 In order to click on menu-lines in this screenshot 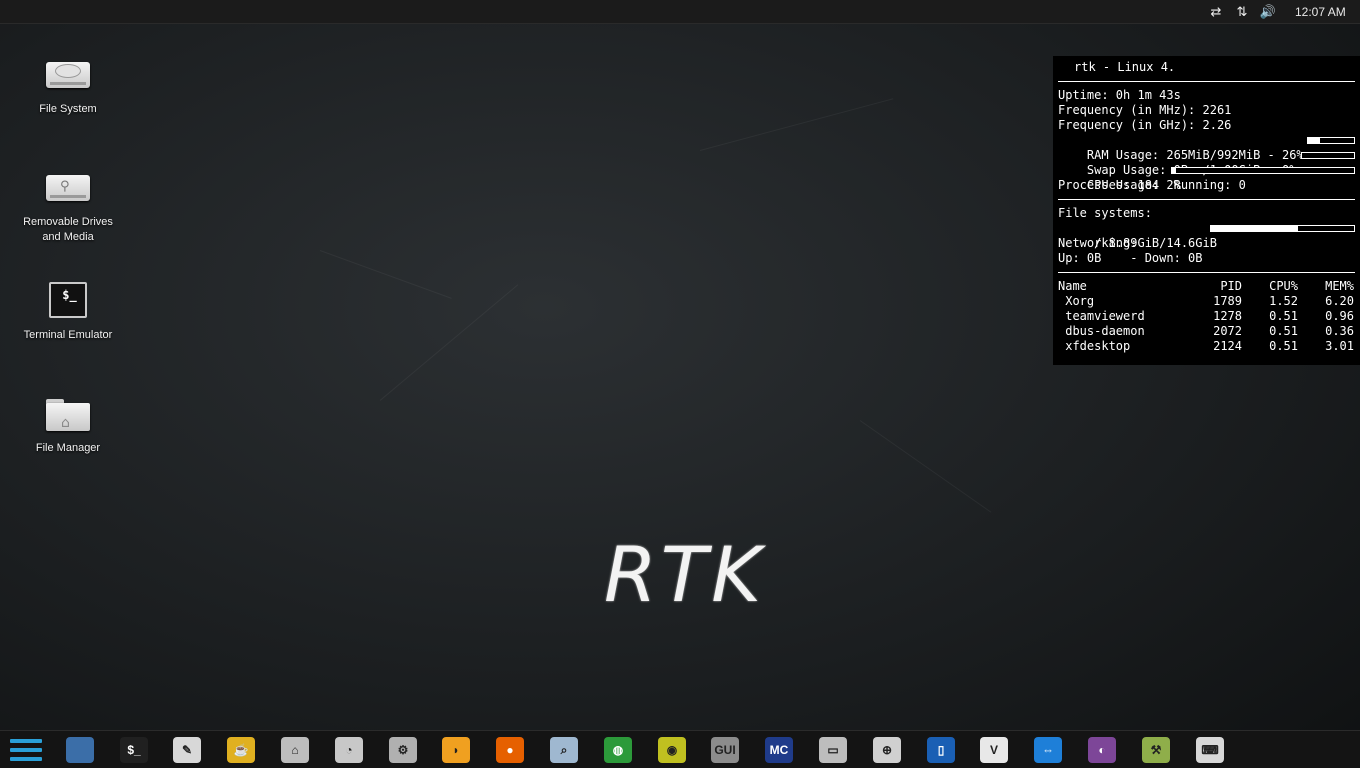, I will do `click(26, 750)`.